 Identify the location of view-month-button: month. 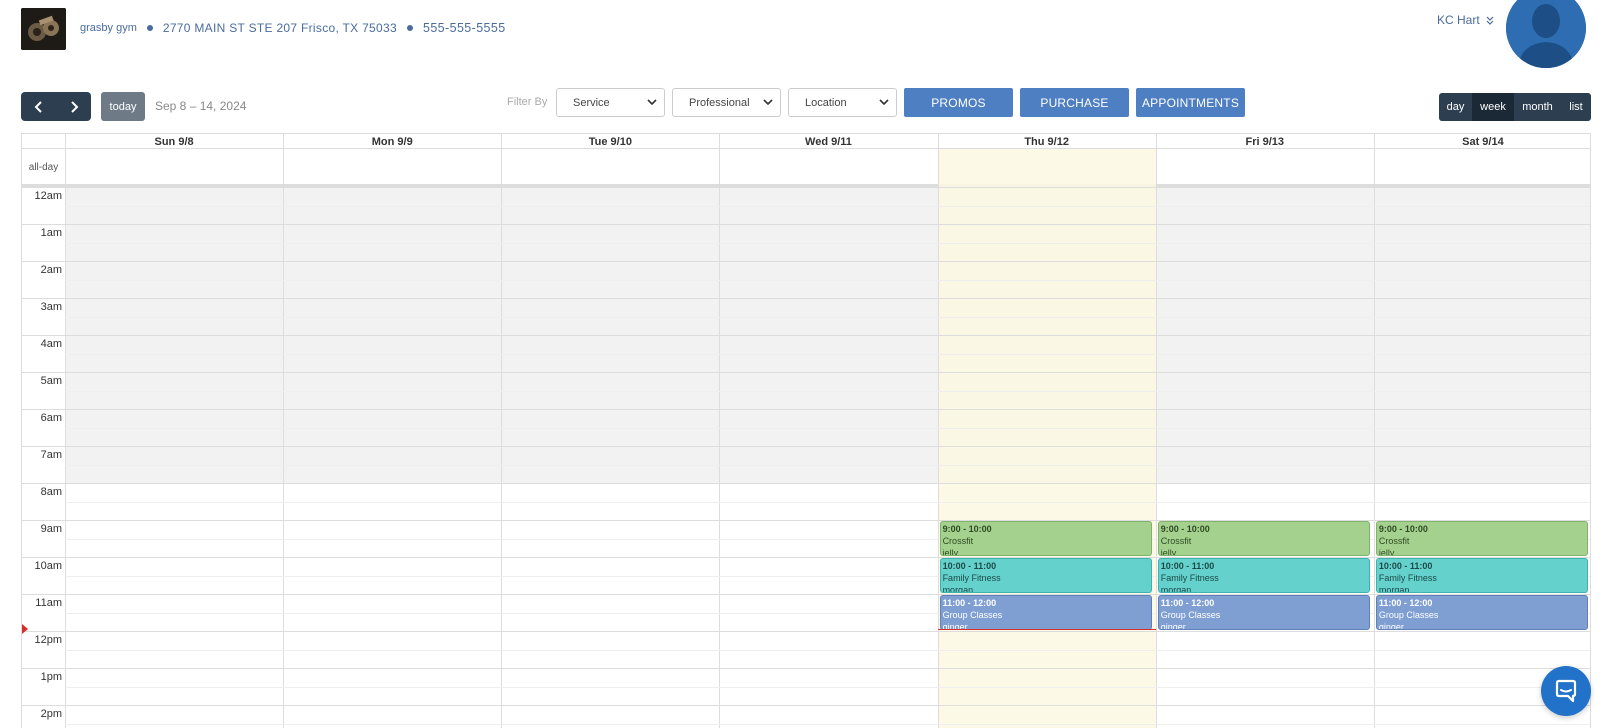
(1537, 107).